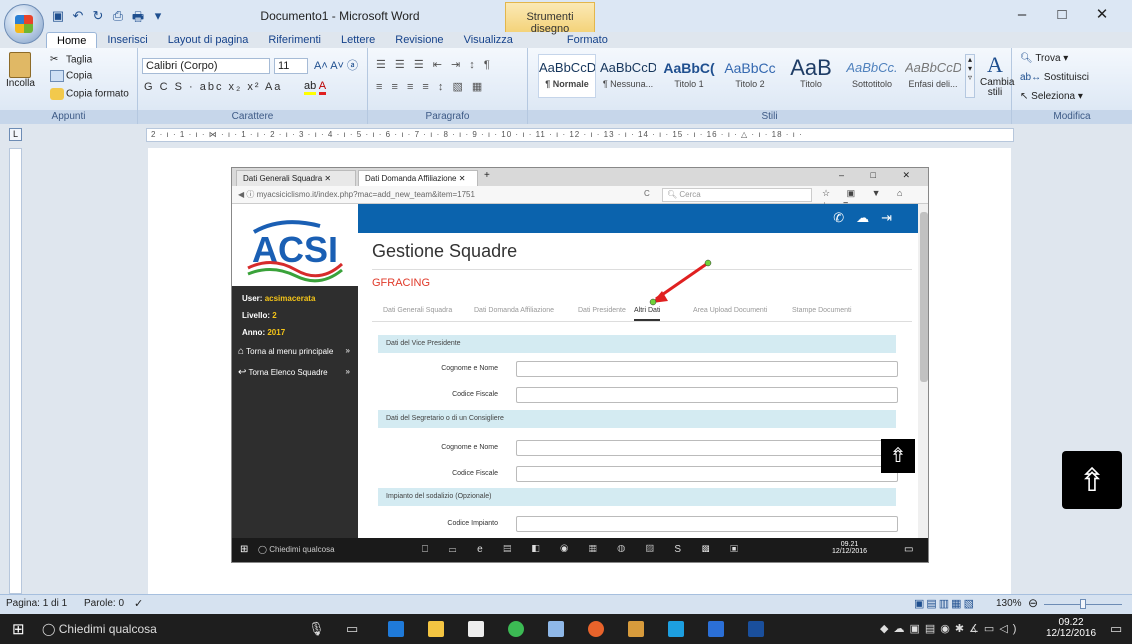 This screenshot has height=644, width=1132. Describe the element at coordinates (676, 629) in the screenshot. I see `skype-icon` at that location.